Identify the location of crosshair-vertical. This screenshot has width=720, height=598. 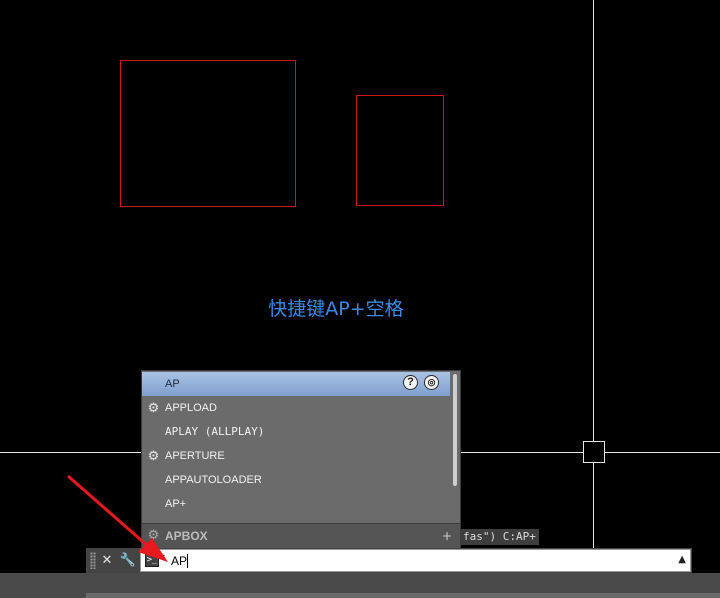
(593, 274).